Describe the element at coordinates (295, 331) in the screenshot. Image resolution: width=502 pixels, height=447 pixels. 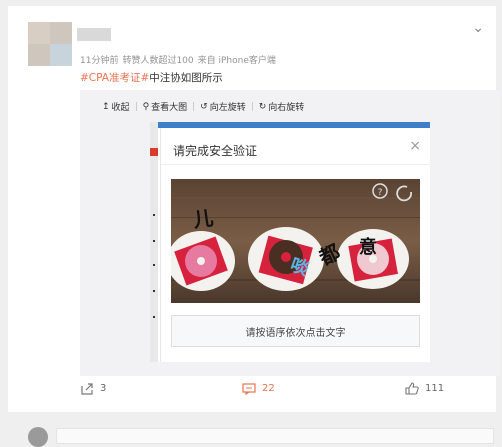
I see `captcha-instruction: 请按语序依次点击文字` at that location.